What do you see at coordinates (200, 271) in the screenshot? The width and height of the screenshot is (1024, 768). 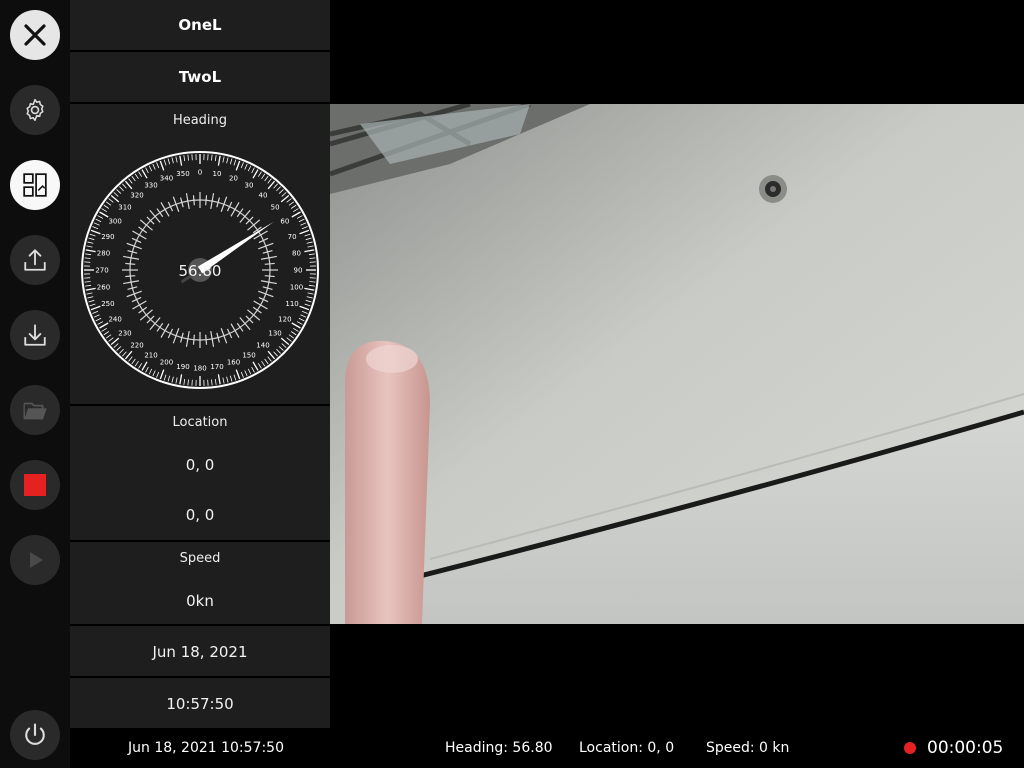 I see `heading-value: 56.80` at bounding box center [200, 271].